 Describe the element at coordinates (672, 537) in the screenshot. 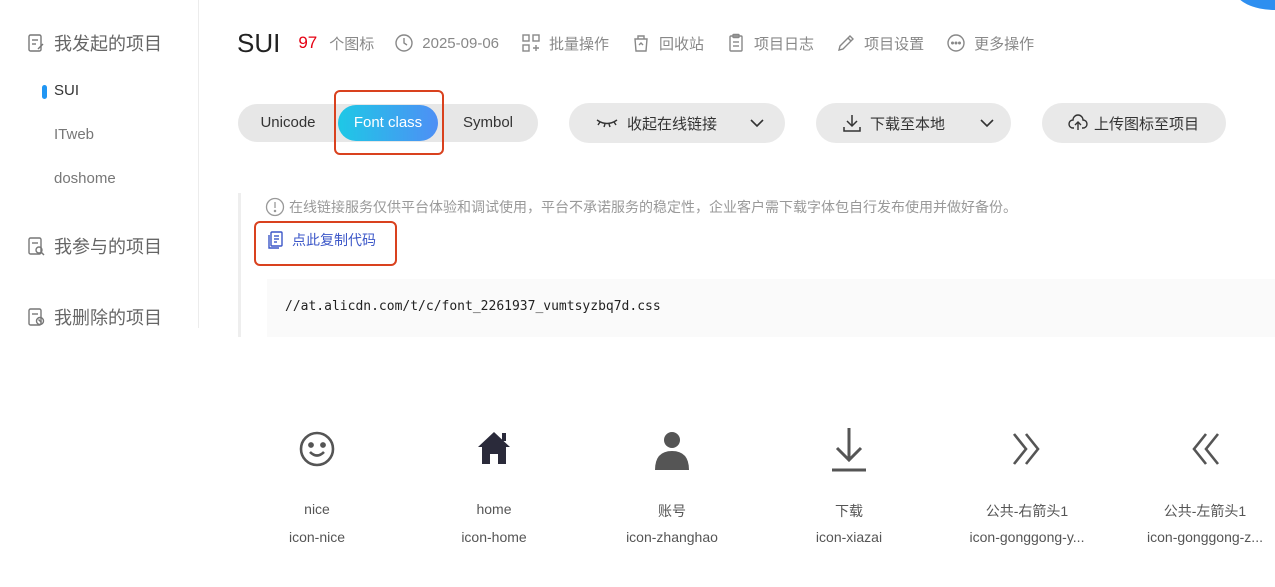

I see `icon-class-name: icon-zhanghao` at that location.